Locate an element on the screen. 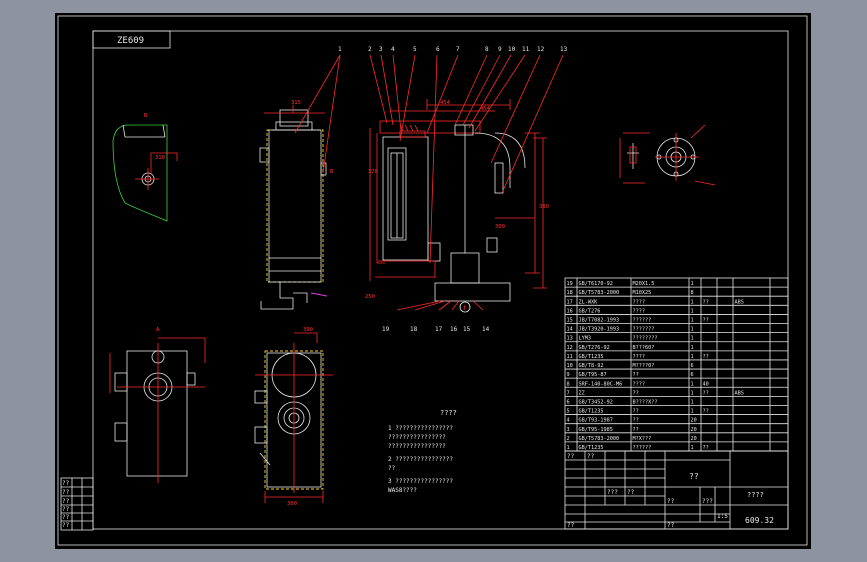 The image size is (867, 562). parts-cell: M10X25 is located at coordinates (642, 293).